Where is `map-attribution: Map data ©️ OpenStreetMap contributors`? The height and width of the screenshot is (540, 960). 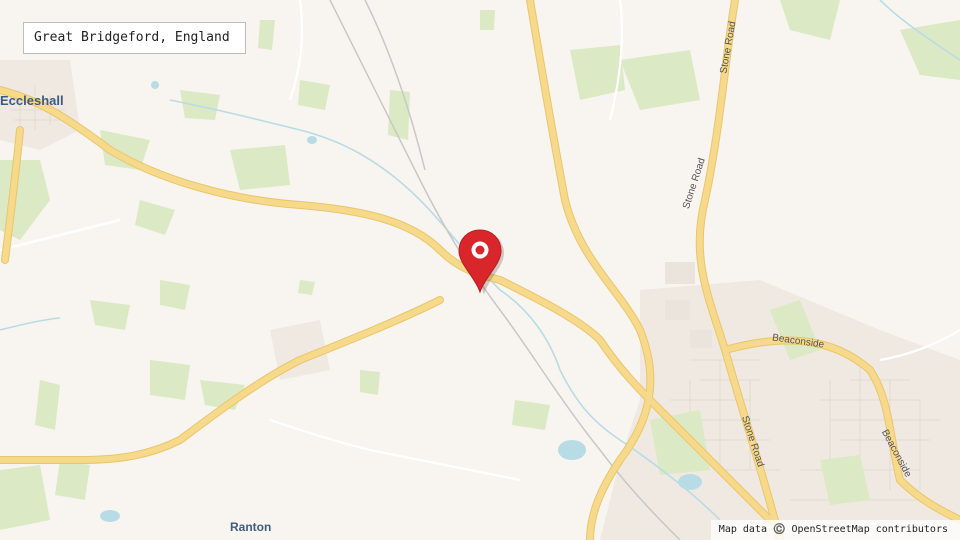 map-attribution: Map data ©️ OpenStreetMap contributors is located at coordinates (835, 530).